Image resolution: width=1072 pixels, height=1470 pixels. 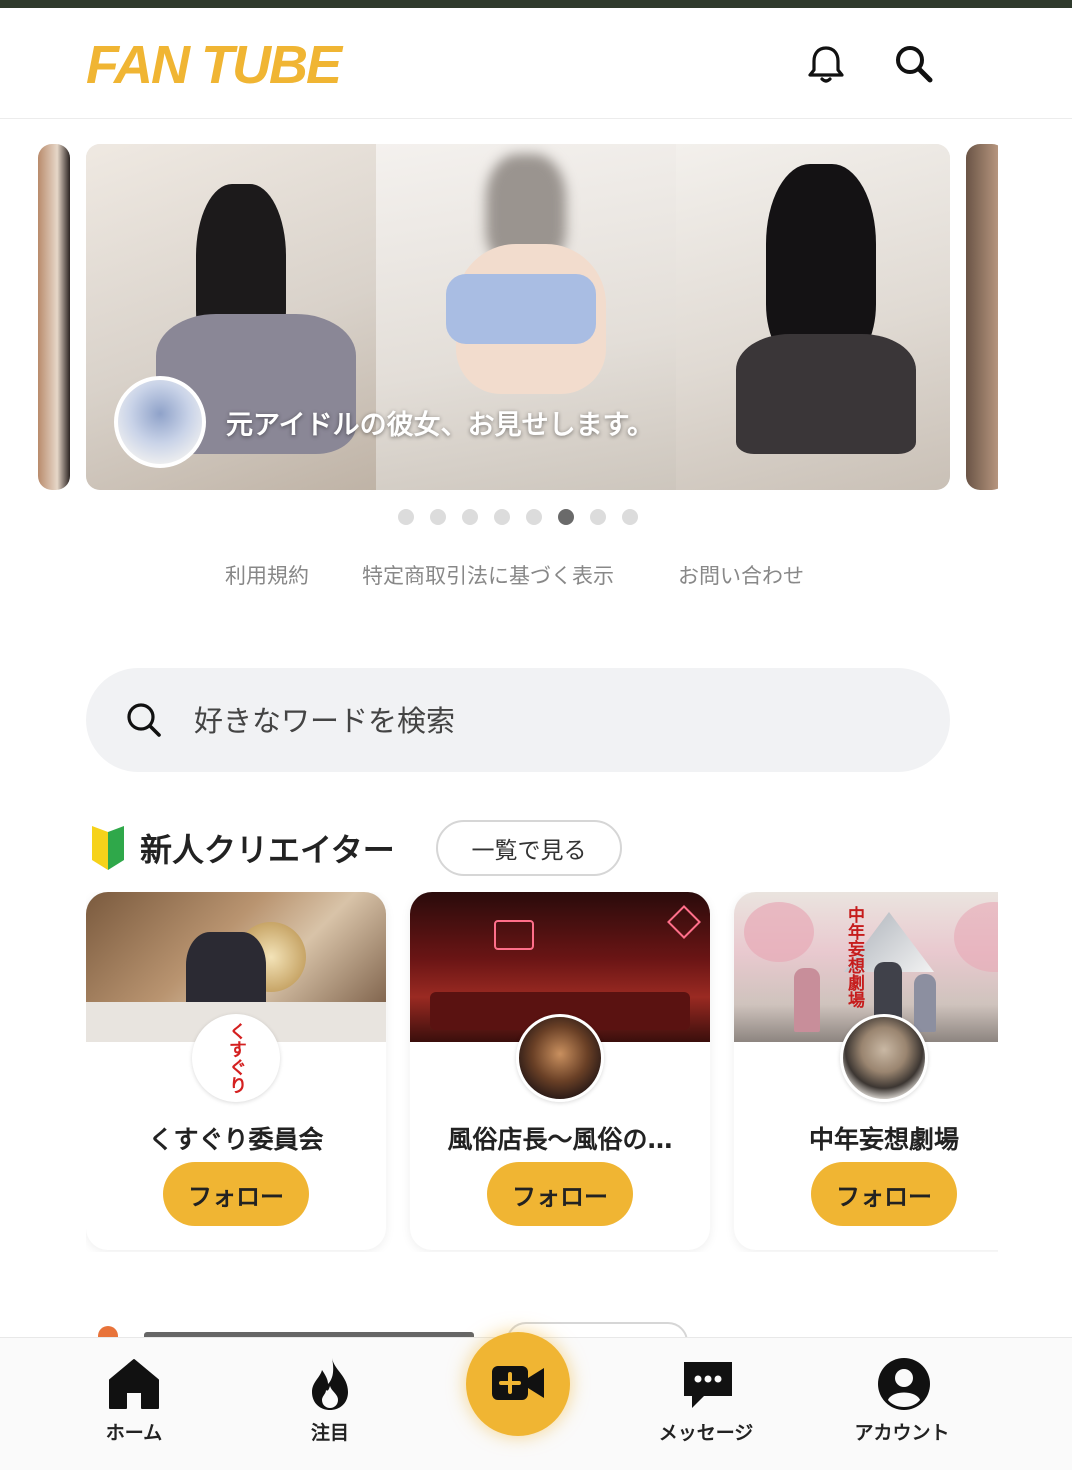 What do you see at coordinates (134, 1384) in the screenshot?
I see `home-icon` at bounding box center [134, 1384].